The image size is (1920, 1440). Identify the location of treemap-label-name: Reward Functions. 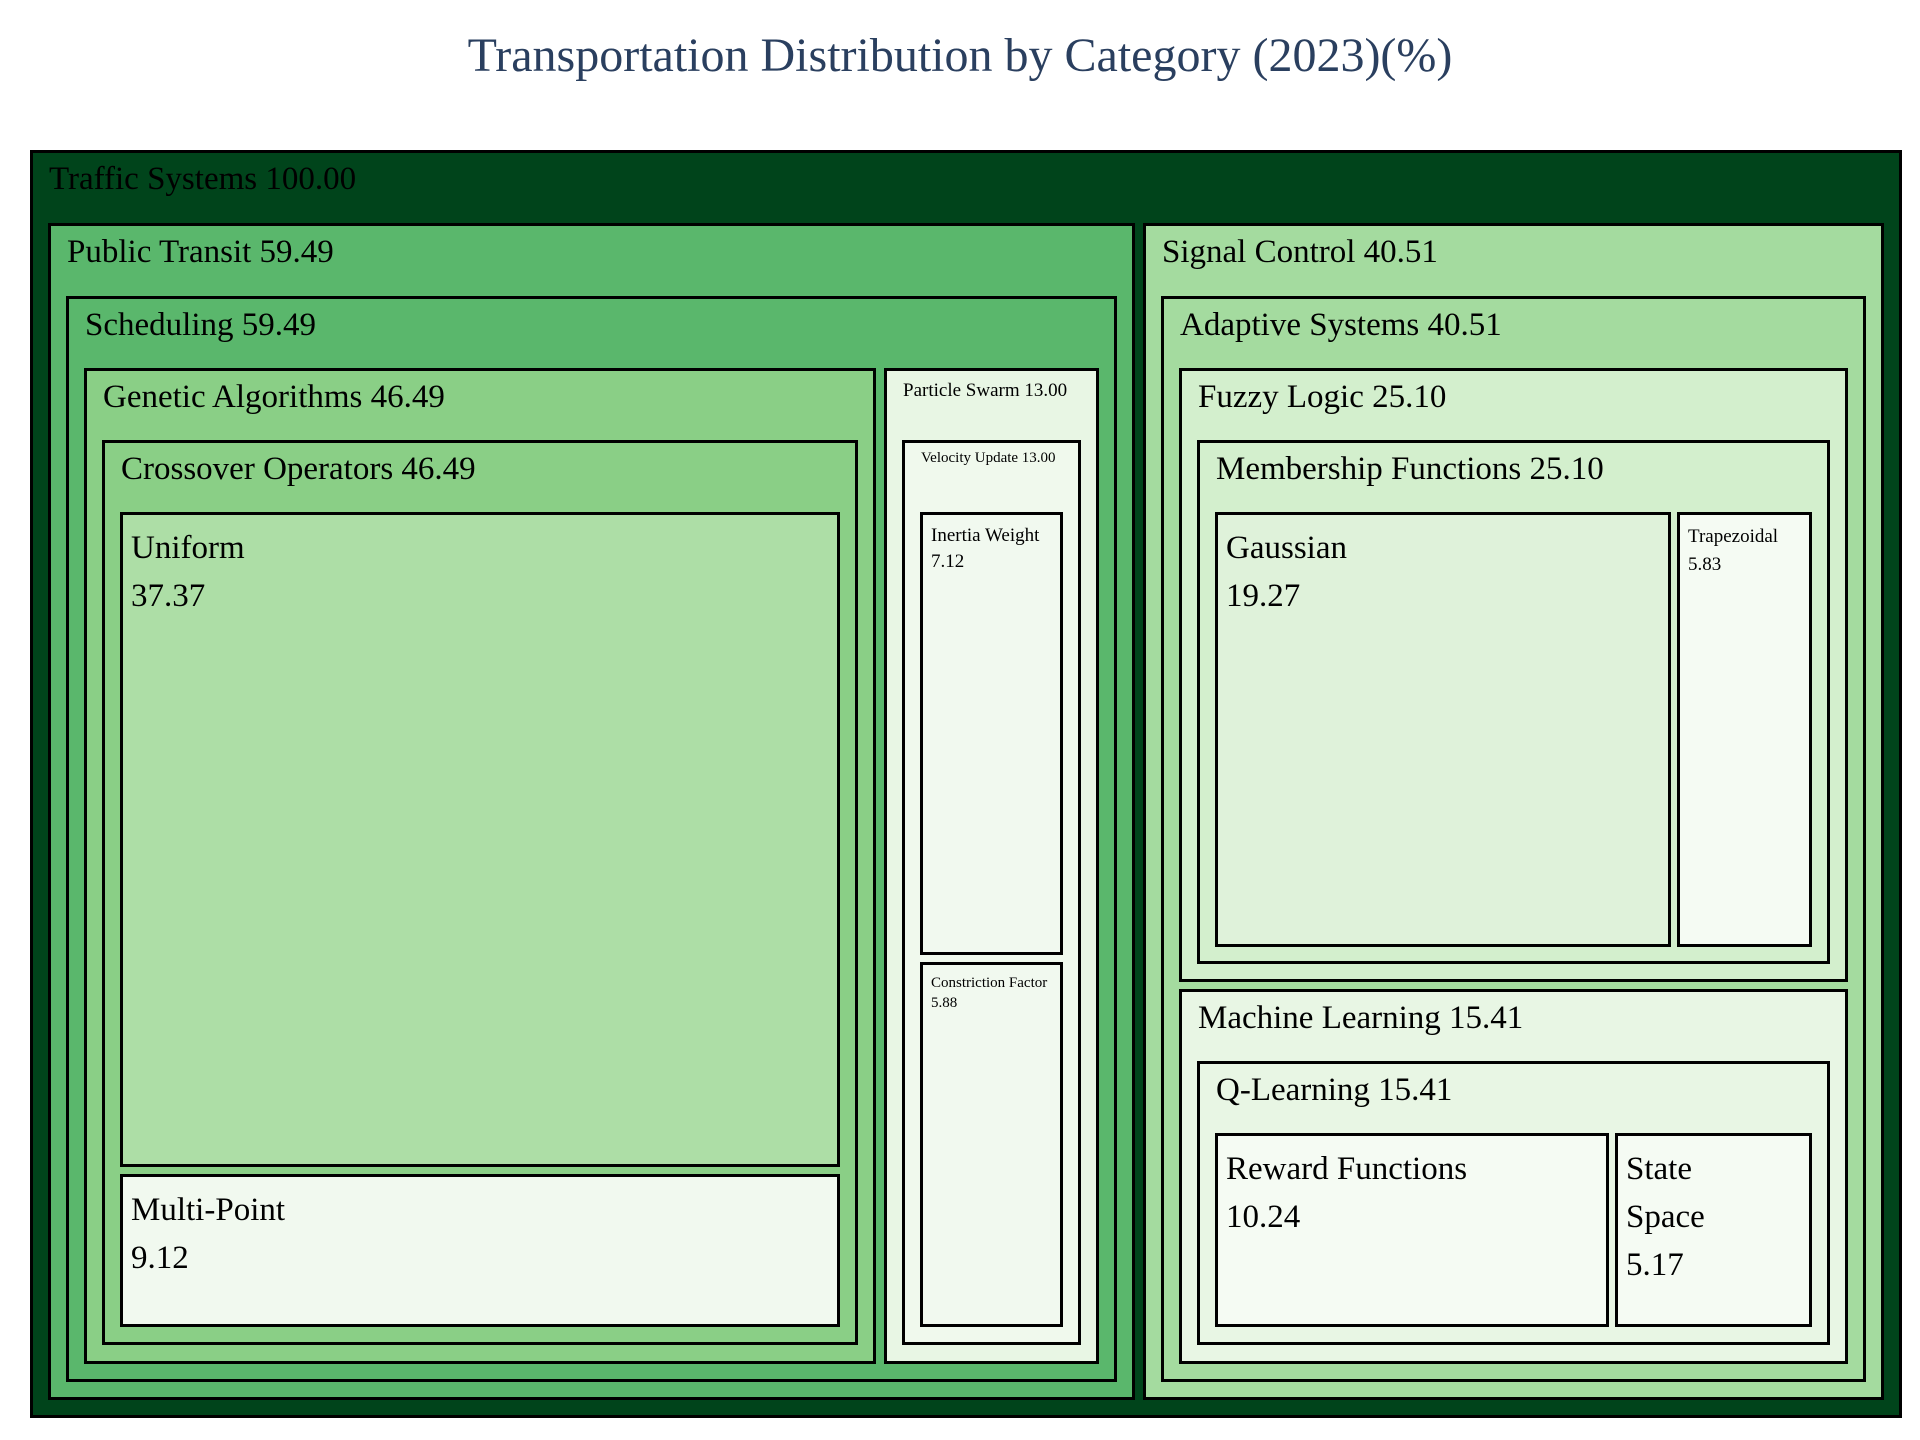
(1347, 1169).